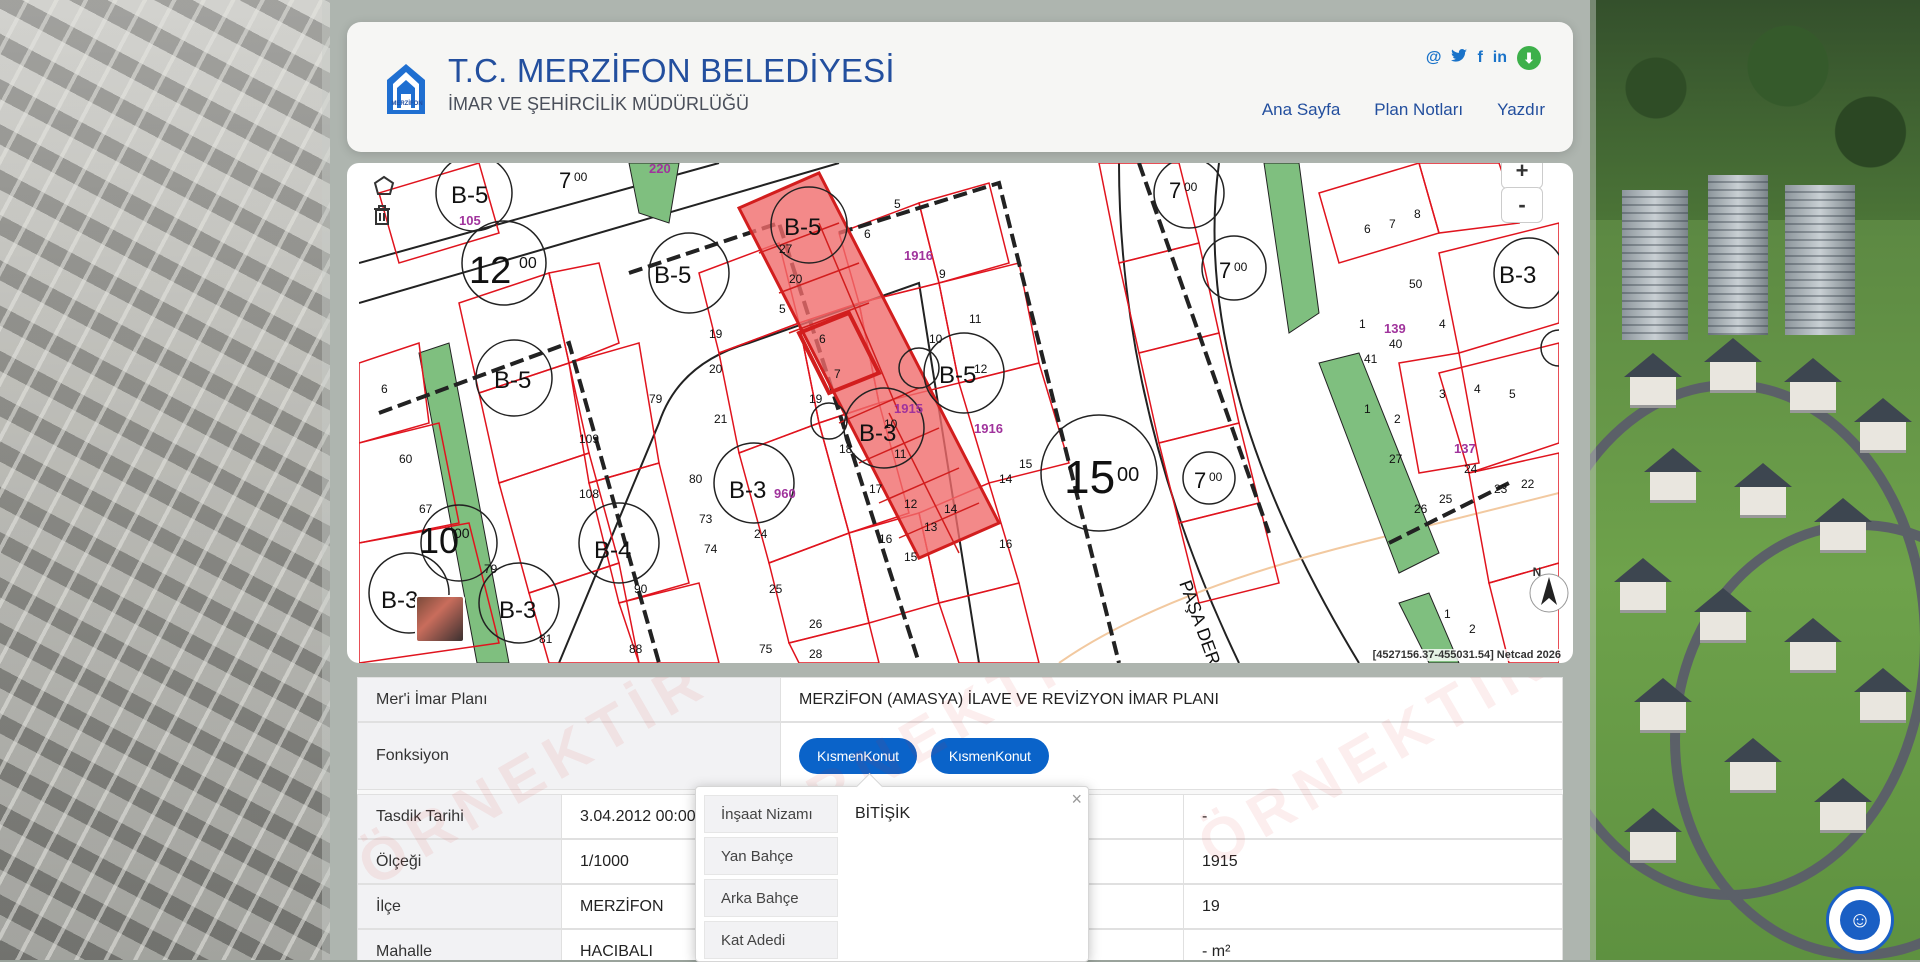  Describe the element at coordinates (460, 945) in the screenshot. I see `neighborhood-label: Mahalle` at that location.